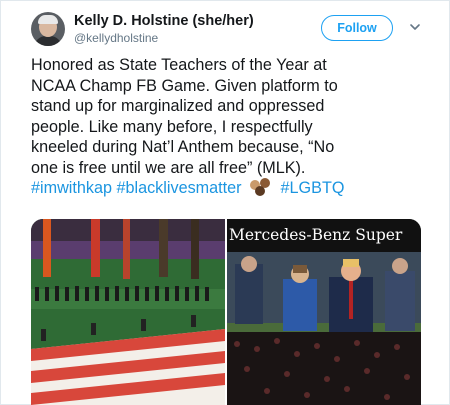 This screenshot has height=405, width=450. Describe the element at coordinates (415, 27) in the screenshot. I see `caret-down-icon` at that location.